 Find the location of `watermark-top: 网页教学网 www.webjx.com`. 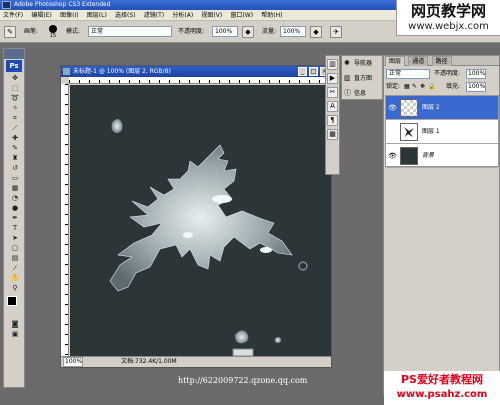

watermark-top: 网页教学网 www.webjx.com is located at coordinates (448, 18).